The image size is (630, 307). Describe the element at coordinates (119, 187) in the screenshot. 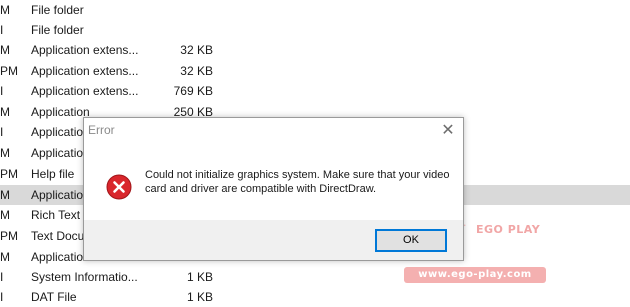

I see `error-icon` at that location.